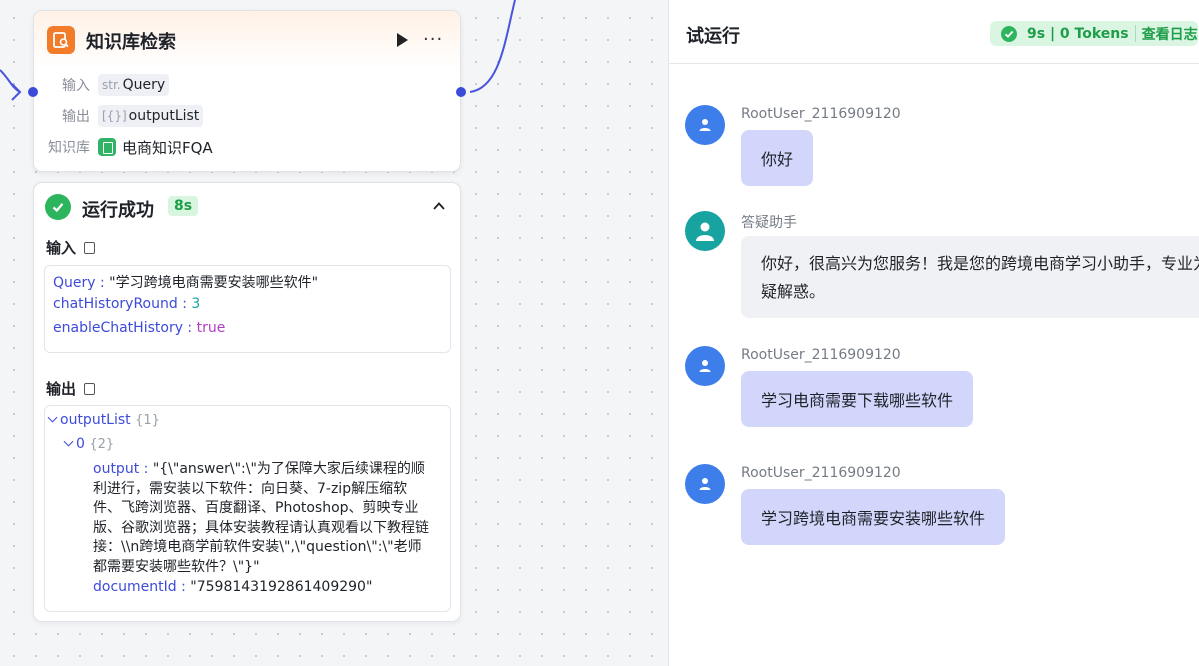 This screenshot has width=1199, height=666. What do you see at coordinates (164, 116) in the screenshot?
I see `output-variable-name: outputList` at bounding box center [164, 116].